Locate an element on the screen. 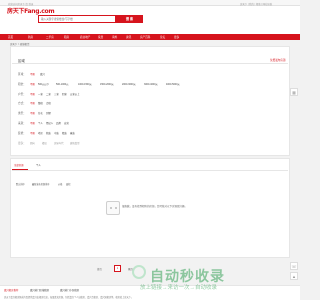  filter-label: 类型： is located at coordinates (22, 113).